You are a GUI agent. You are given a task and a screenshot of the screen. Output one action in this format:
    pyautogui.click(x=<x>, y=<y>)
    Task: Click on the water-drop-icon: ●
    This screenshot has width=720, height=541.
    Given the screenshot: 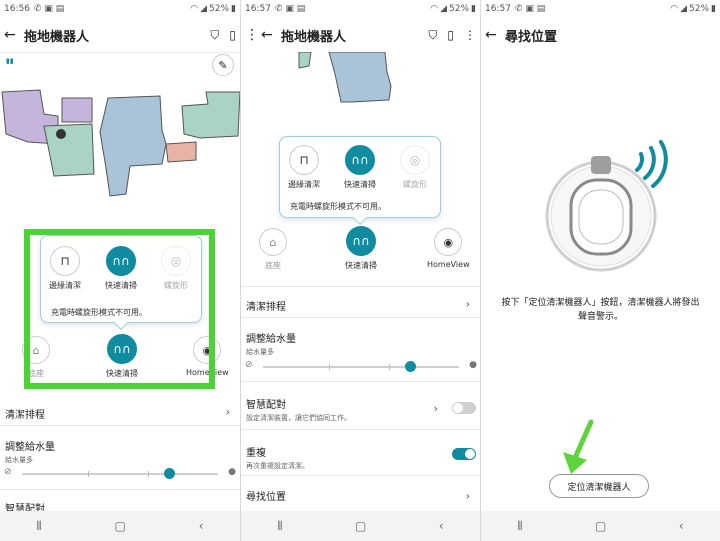 What is the action you would take?
    pyautogui.click(x=473, y=365)
    